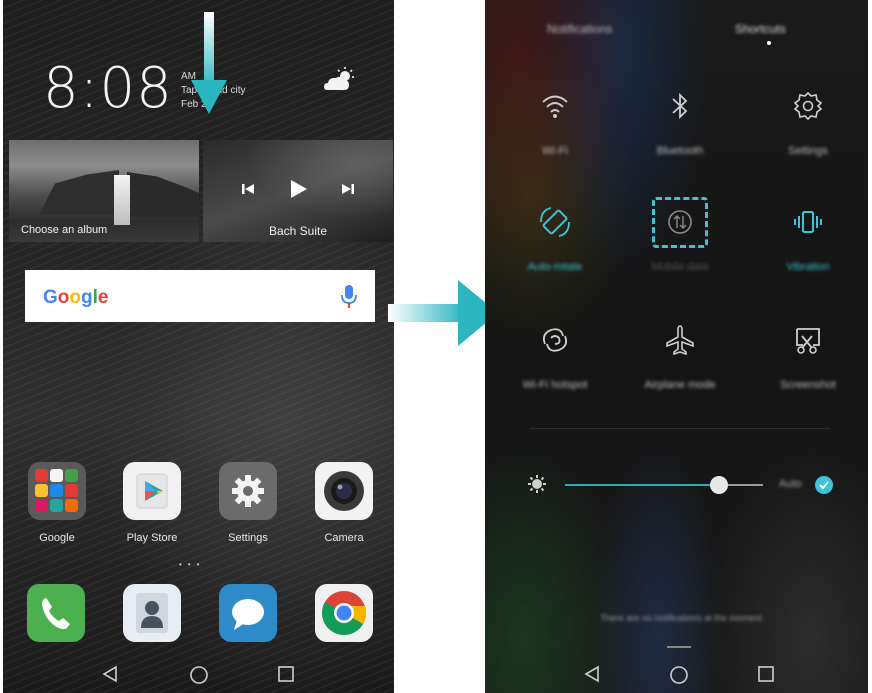  Describe the element at coordinates (680, 106) in the screenshot. I see `bluetooth-icon` at that location.